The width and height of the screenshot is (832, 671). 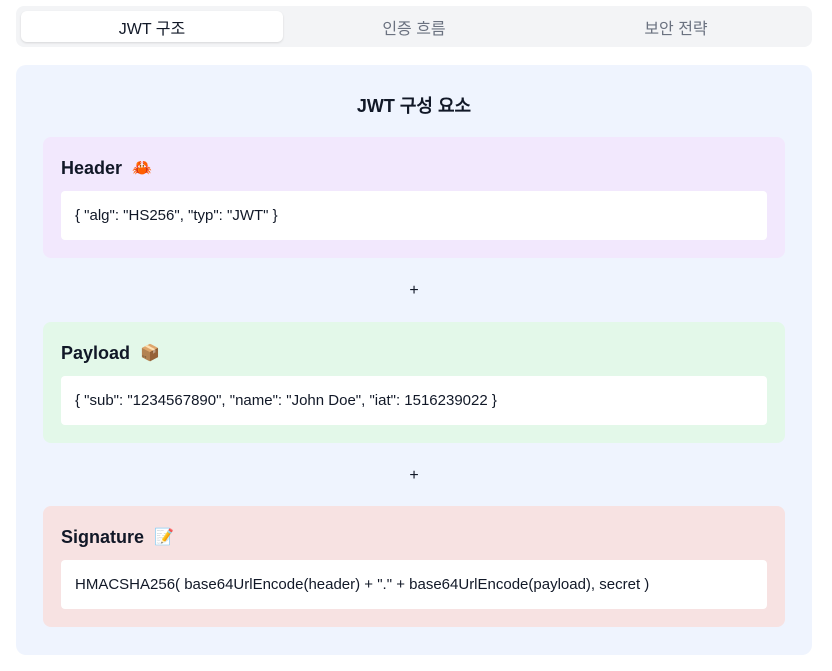 What do you see at coordinates (92, 168) in the screenshot?
I see `header-part-title: Header` at bounding box center [92, 168].